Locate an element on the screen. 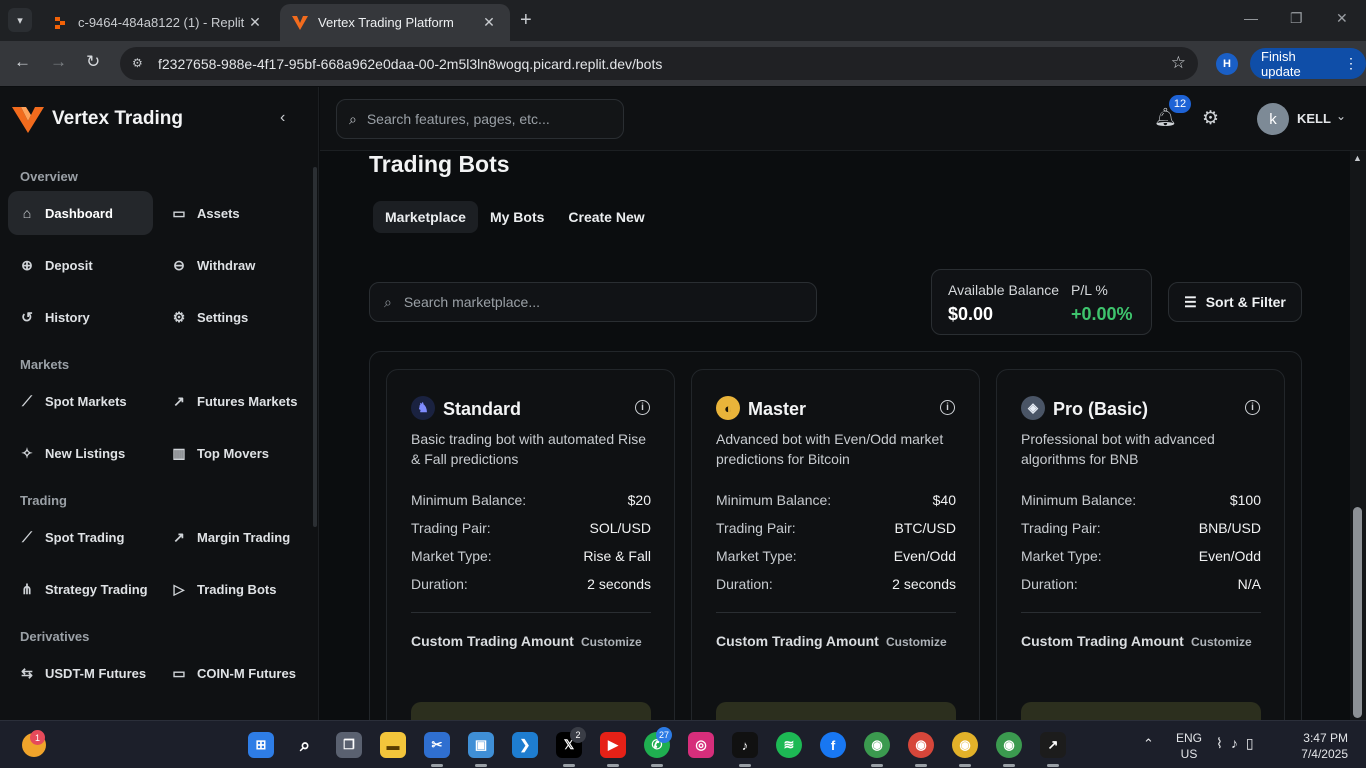 Image resolution: width=1366 pixels, height=768 pixels. tab-replit: c-9464-484a8122 (1) - Replit ✕ is located at coordinates (158, 22).